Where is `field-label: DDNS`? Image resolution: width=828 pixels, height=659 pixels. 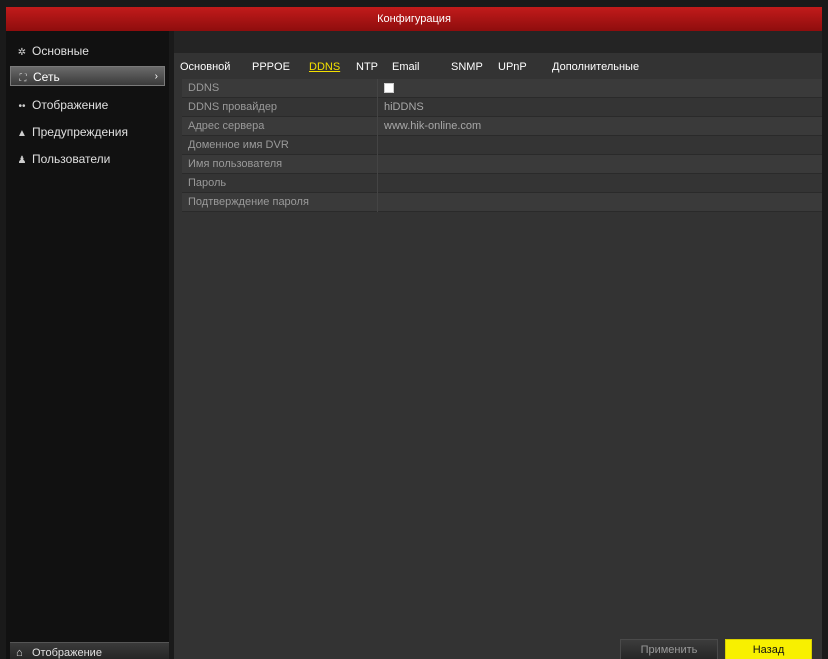
field-label: DDNS is located at coordinates (280, 88).